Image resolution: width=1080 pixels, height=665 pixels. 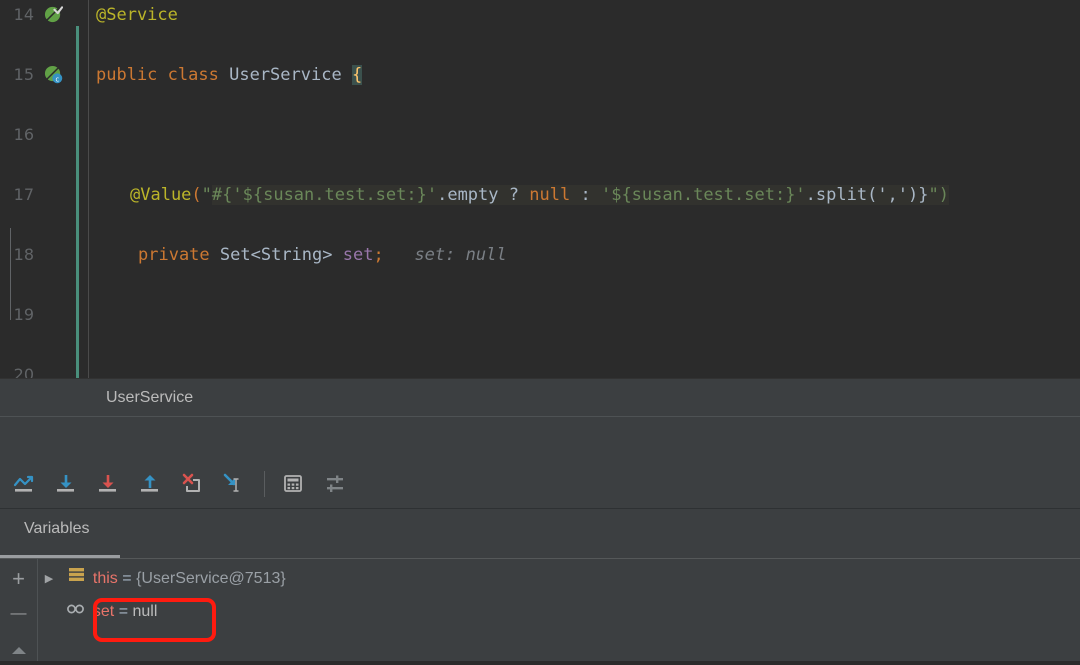 I want to click on code-line: 15 c public class UserService {, so click(x=540, y=75).